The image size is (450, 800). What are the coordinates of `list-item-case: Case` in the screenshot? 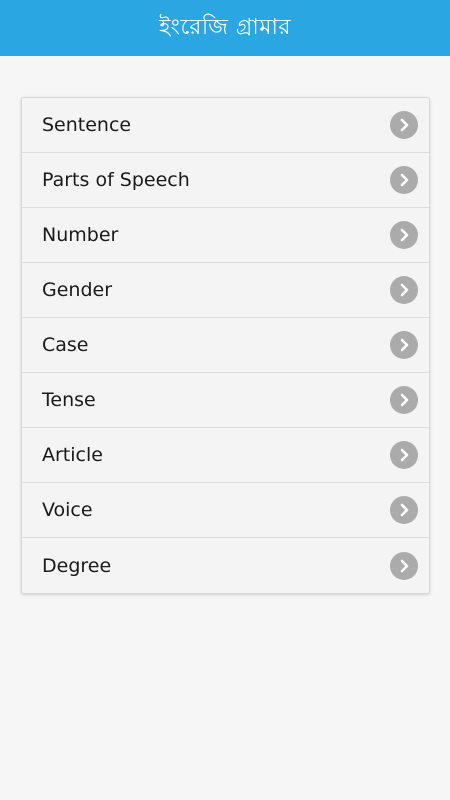 It's located at (225, 345).